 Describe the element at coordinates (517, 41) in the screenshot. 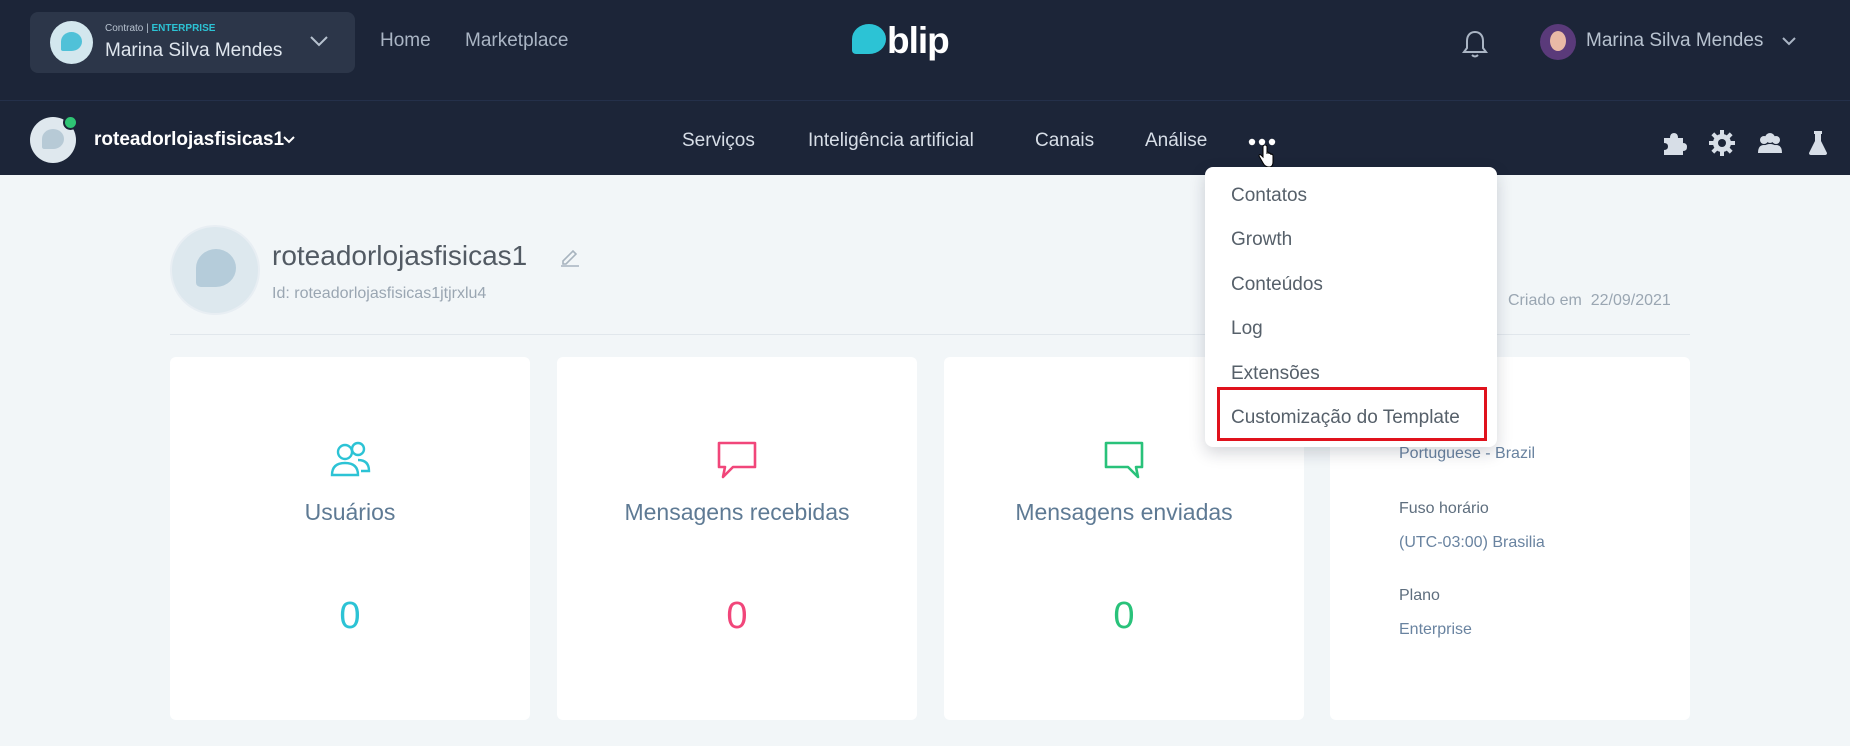

I see `nav-marketplace: Marketplace` at that location.